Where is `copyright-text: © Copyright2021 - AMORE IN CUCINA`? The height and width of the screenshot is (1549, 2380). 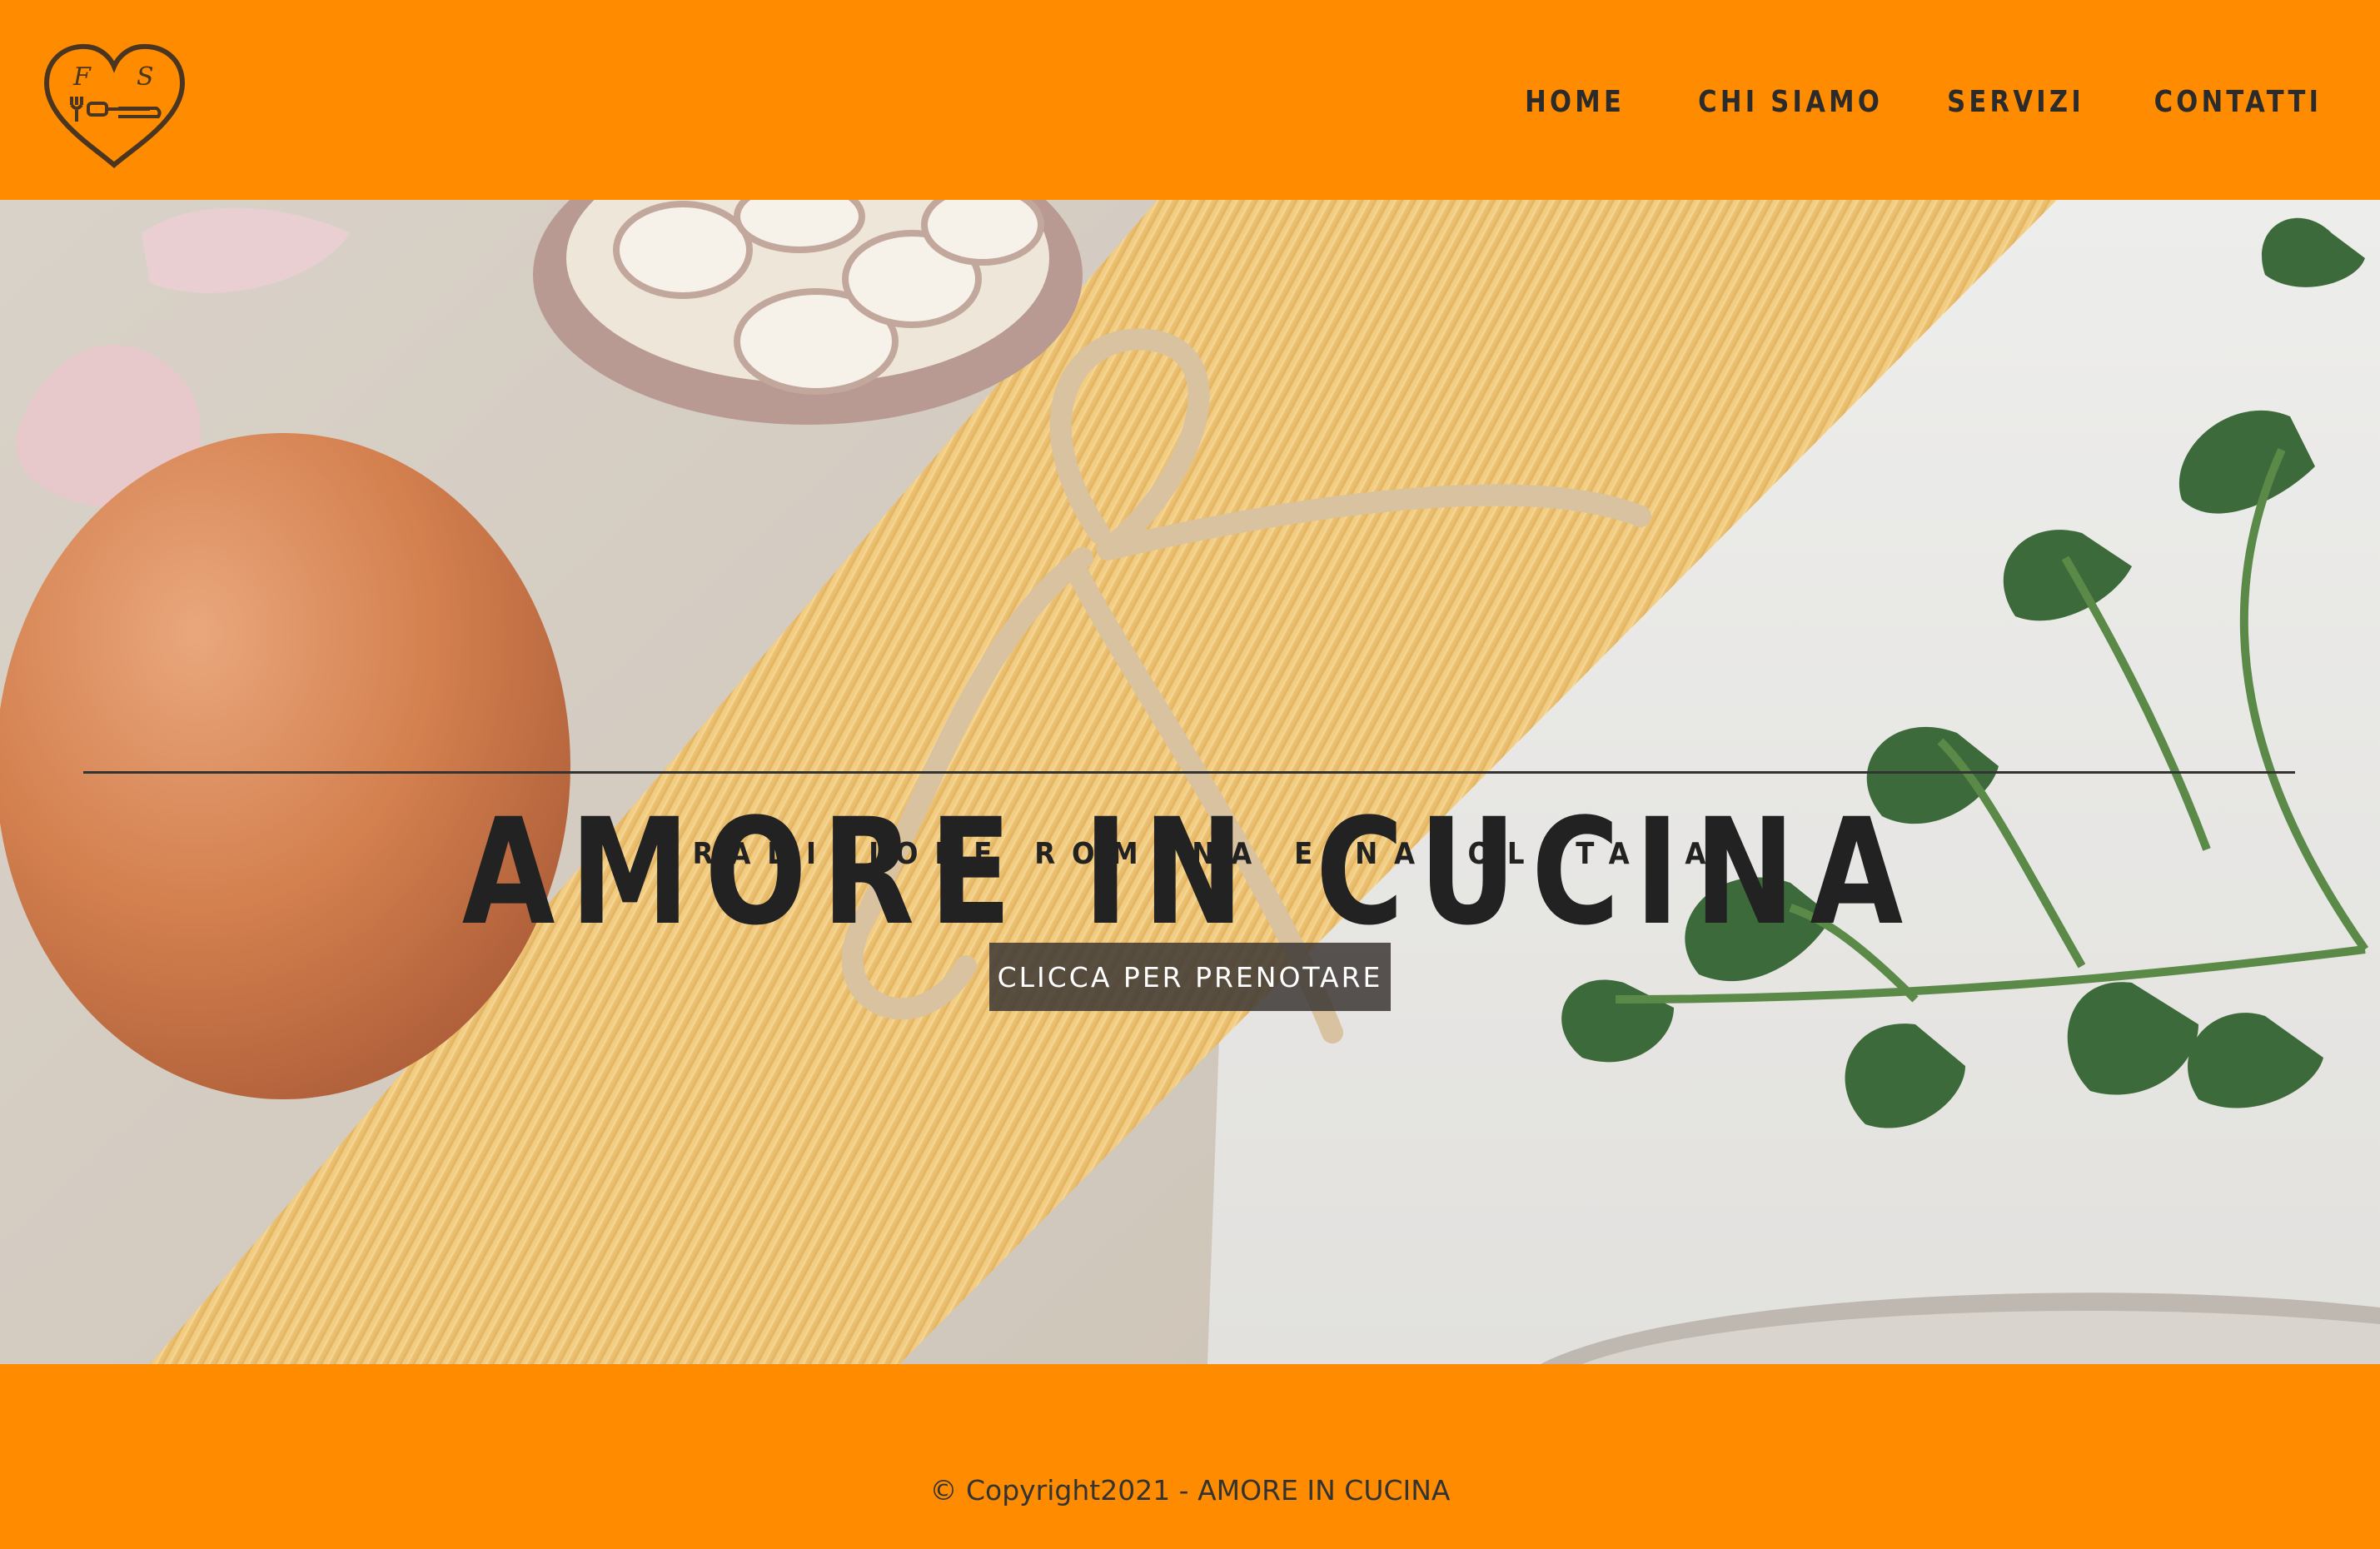
copyright-text: © Copyright2021 - AMORE IN CUCINA is located at coordinates (1190, 1490).